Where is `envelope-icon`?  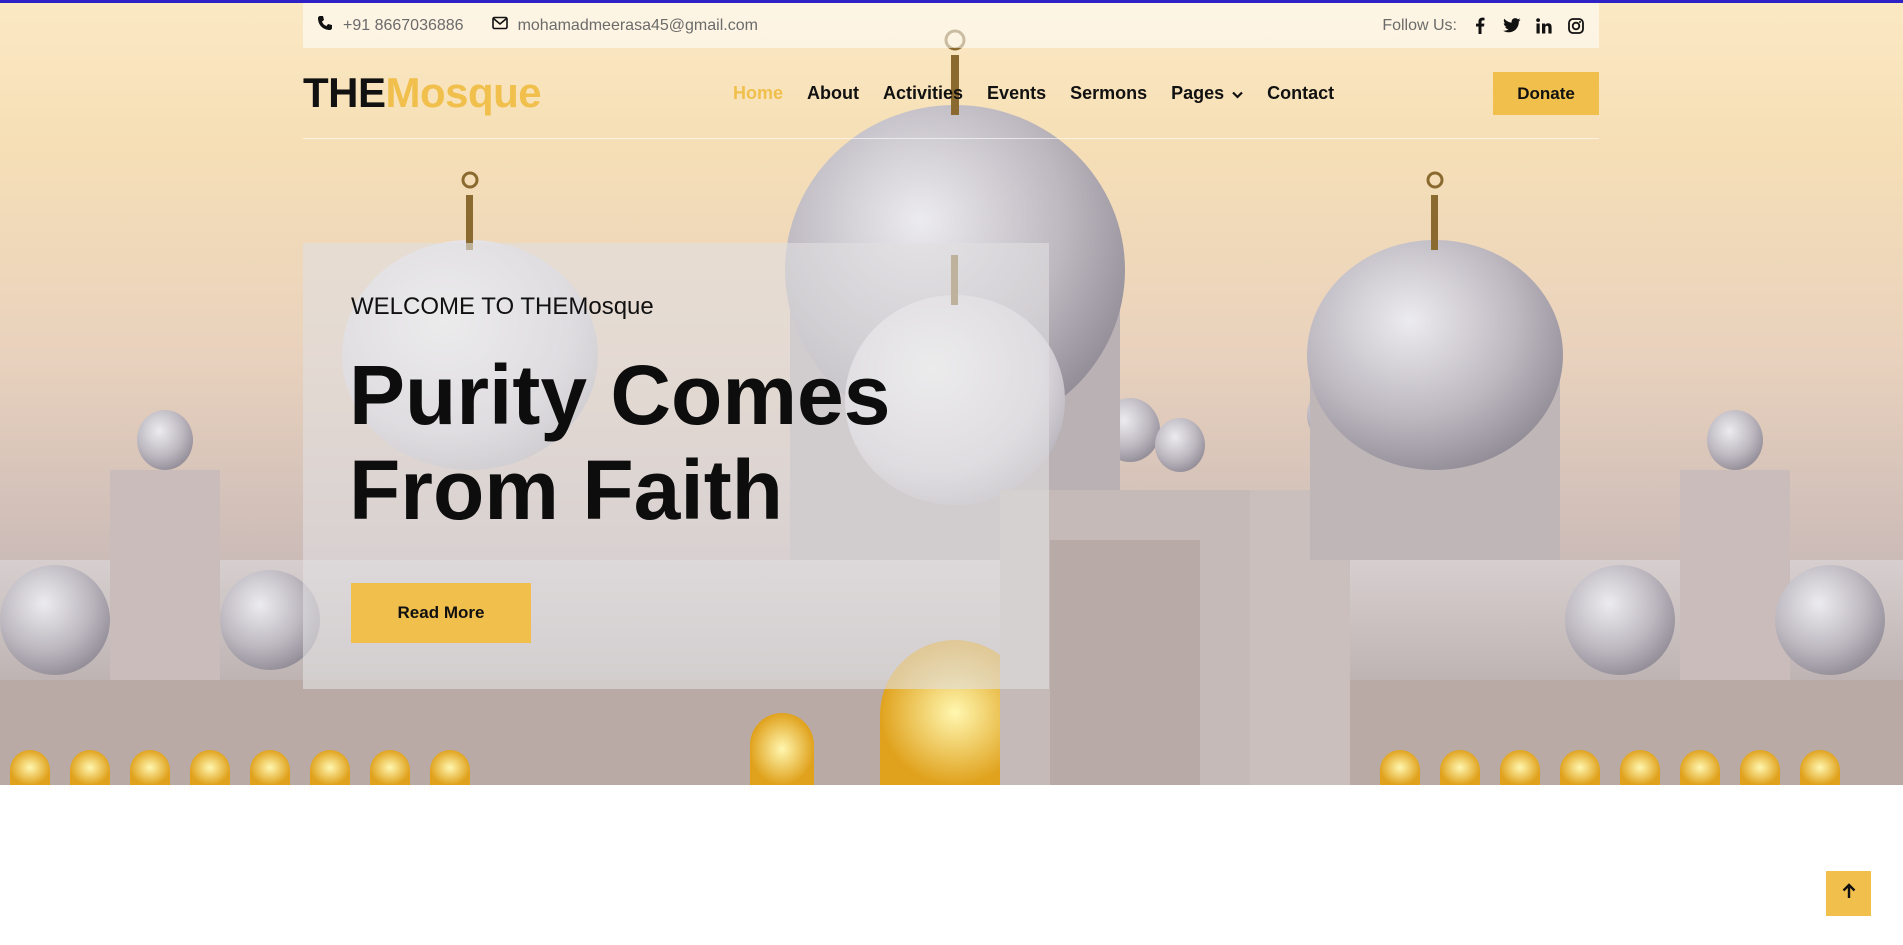 envelope-icon is located at coordinates (499, 25).